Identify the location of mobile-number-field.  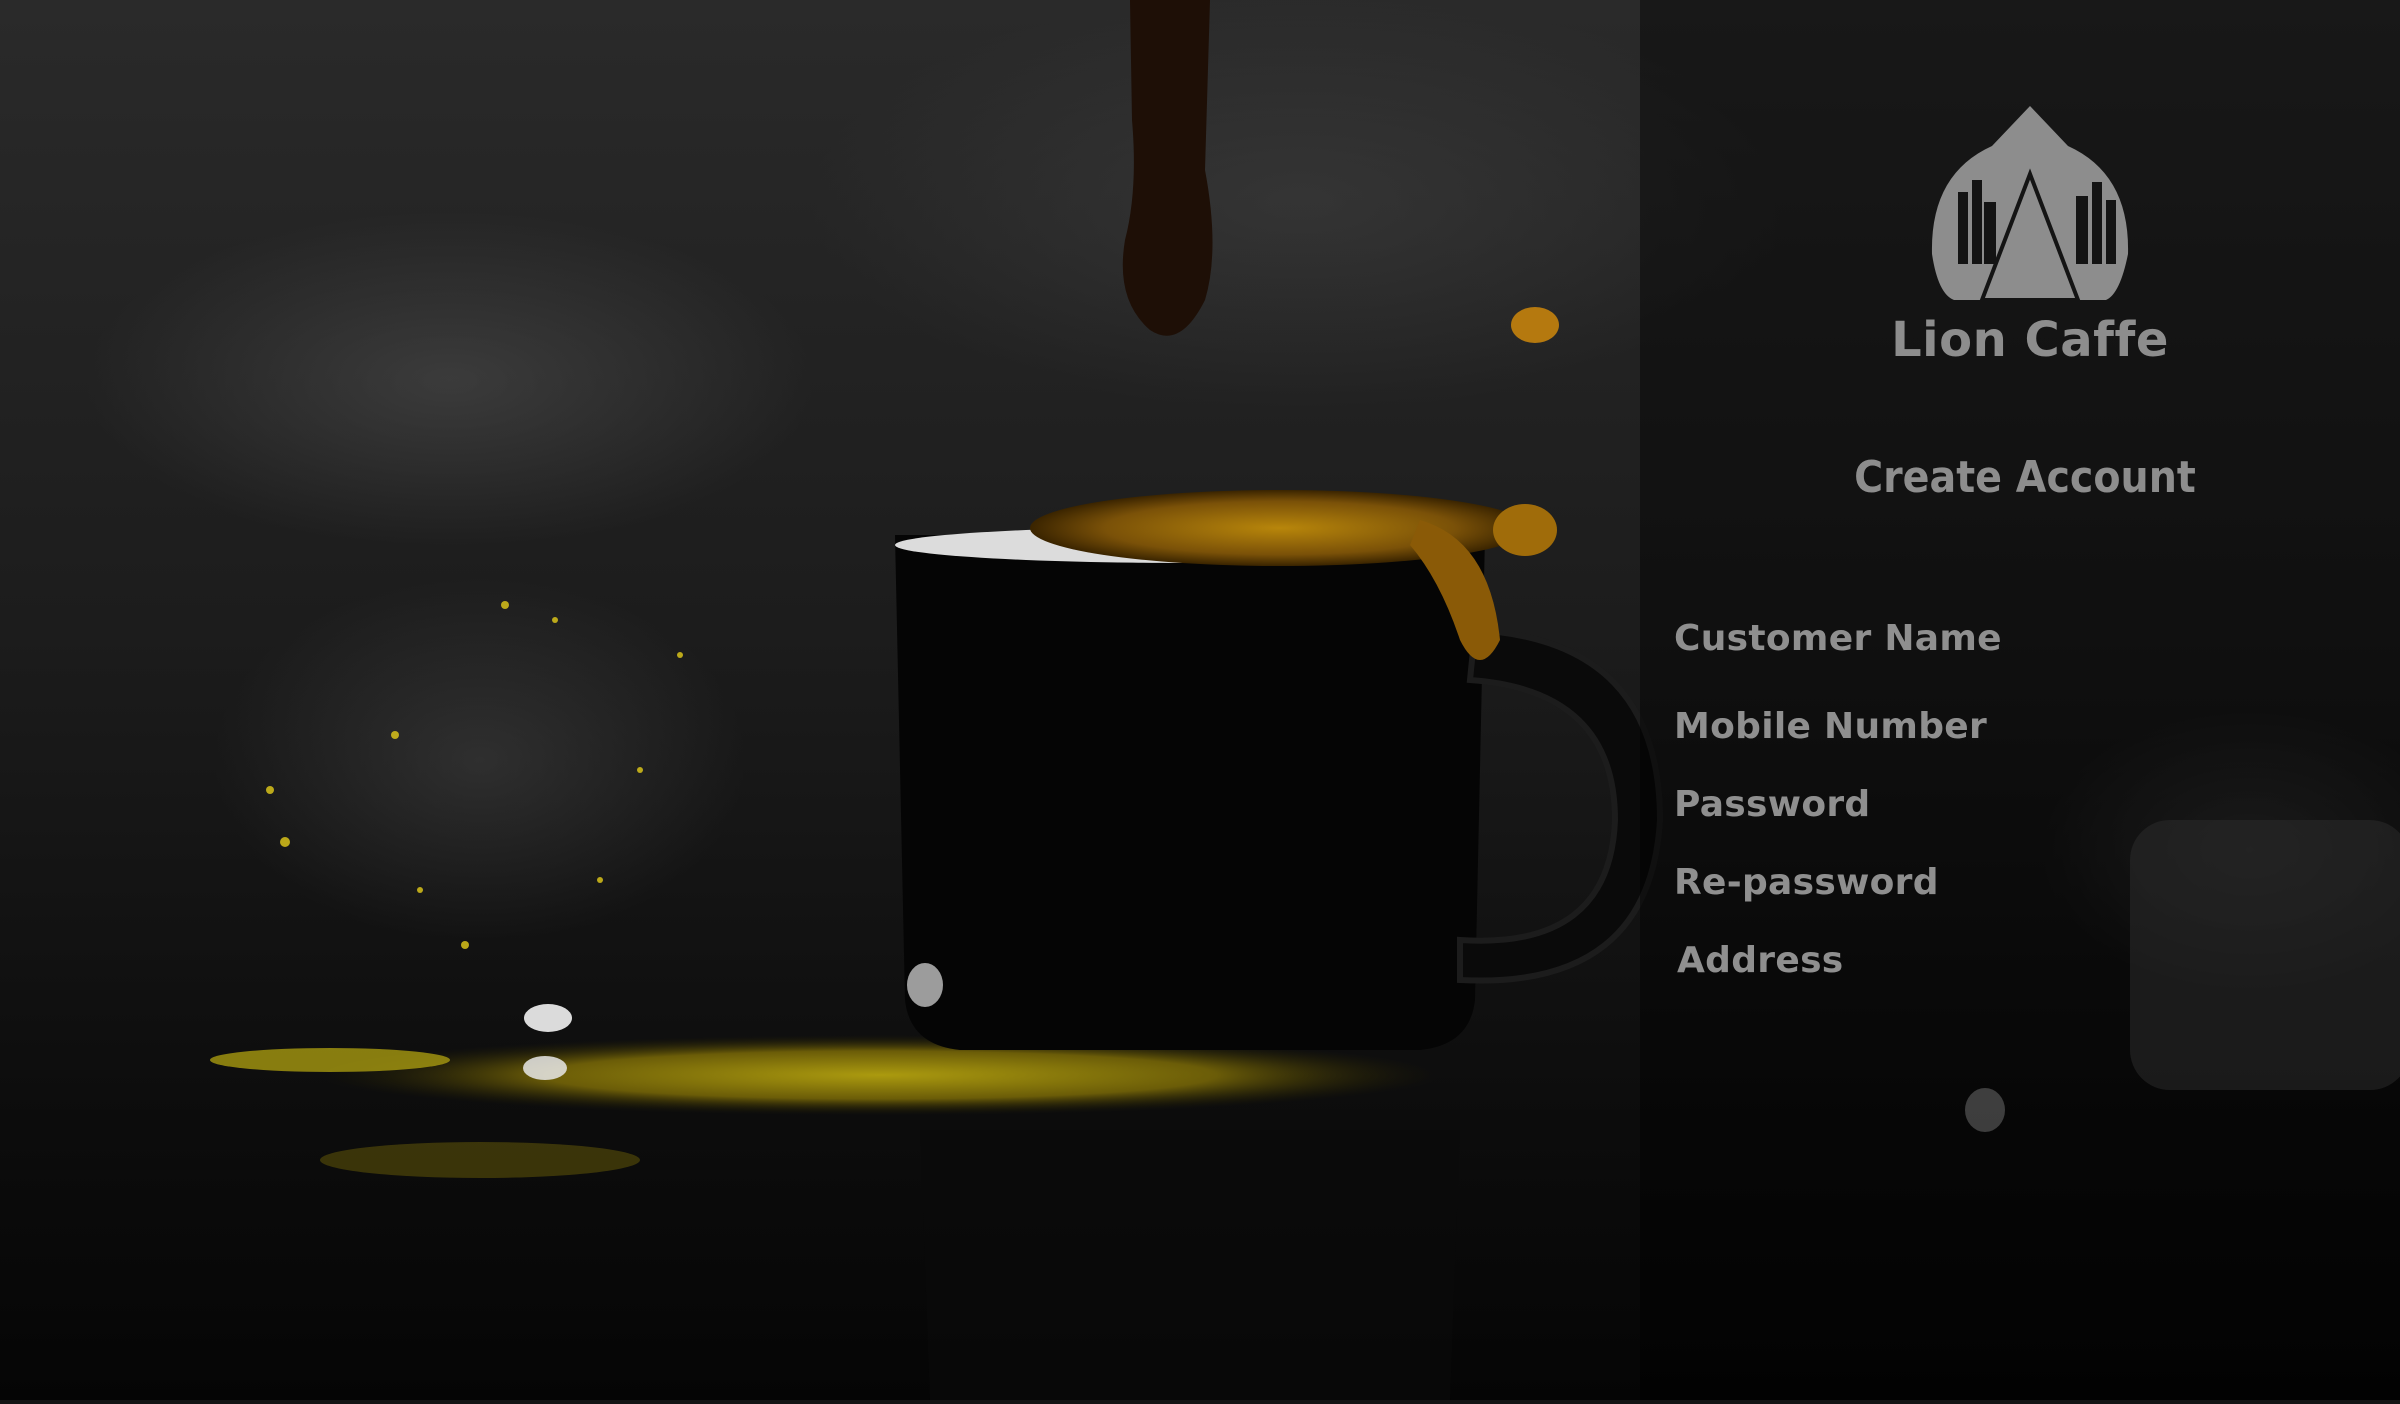
(2195, 732).